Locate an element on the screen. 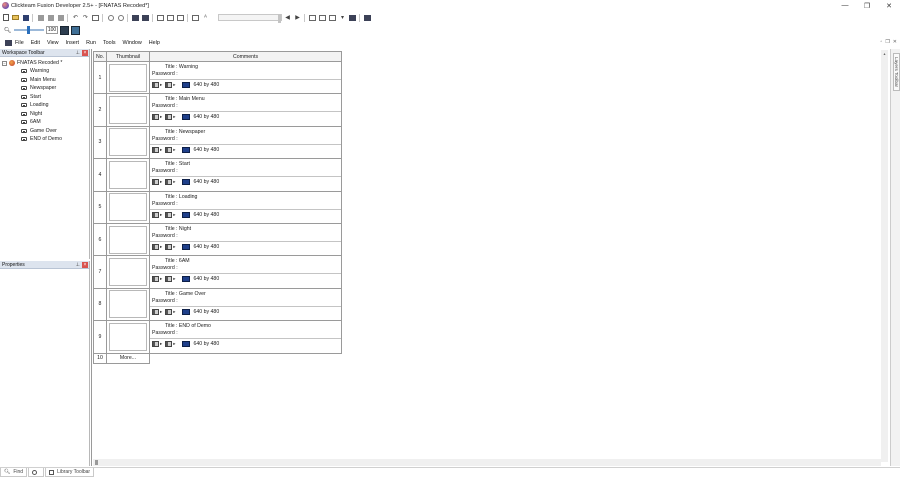 The width and height of the screenshot is (900, 477). maximize-button: ❐ is located at coordinates (867, 5).